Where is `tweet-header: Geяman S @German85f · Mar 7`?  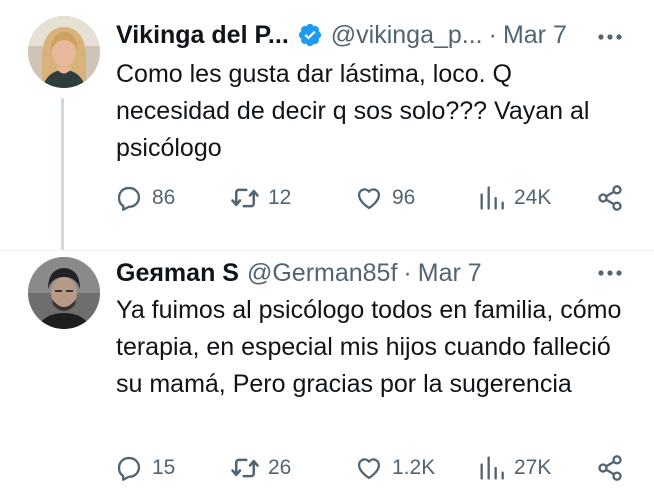
tweet-header: Geяman S @German85f · Mar 7 is located at coordinates (299, 273).